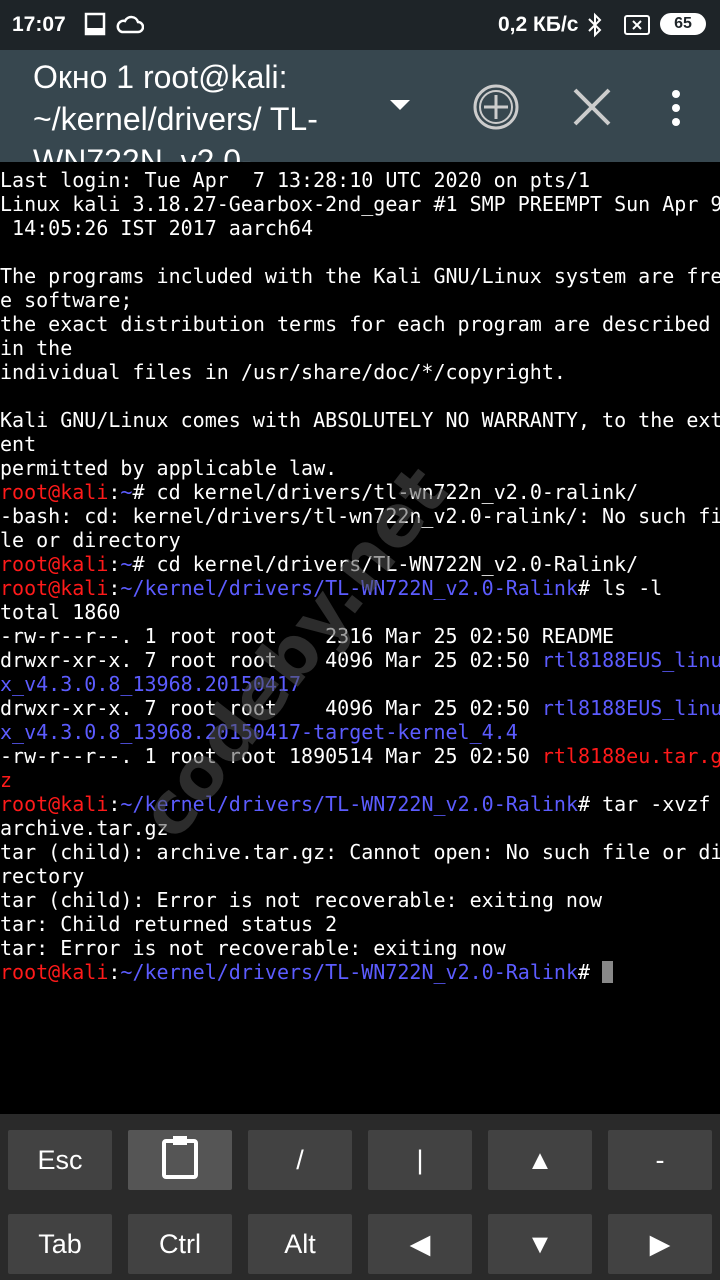 The image size is (720, 1280). Describe the element at coordinates (180, 1160) in the screenshot. I see `key-paste` at that location.